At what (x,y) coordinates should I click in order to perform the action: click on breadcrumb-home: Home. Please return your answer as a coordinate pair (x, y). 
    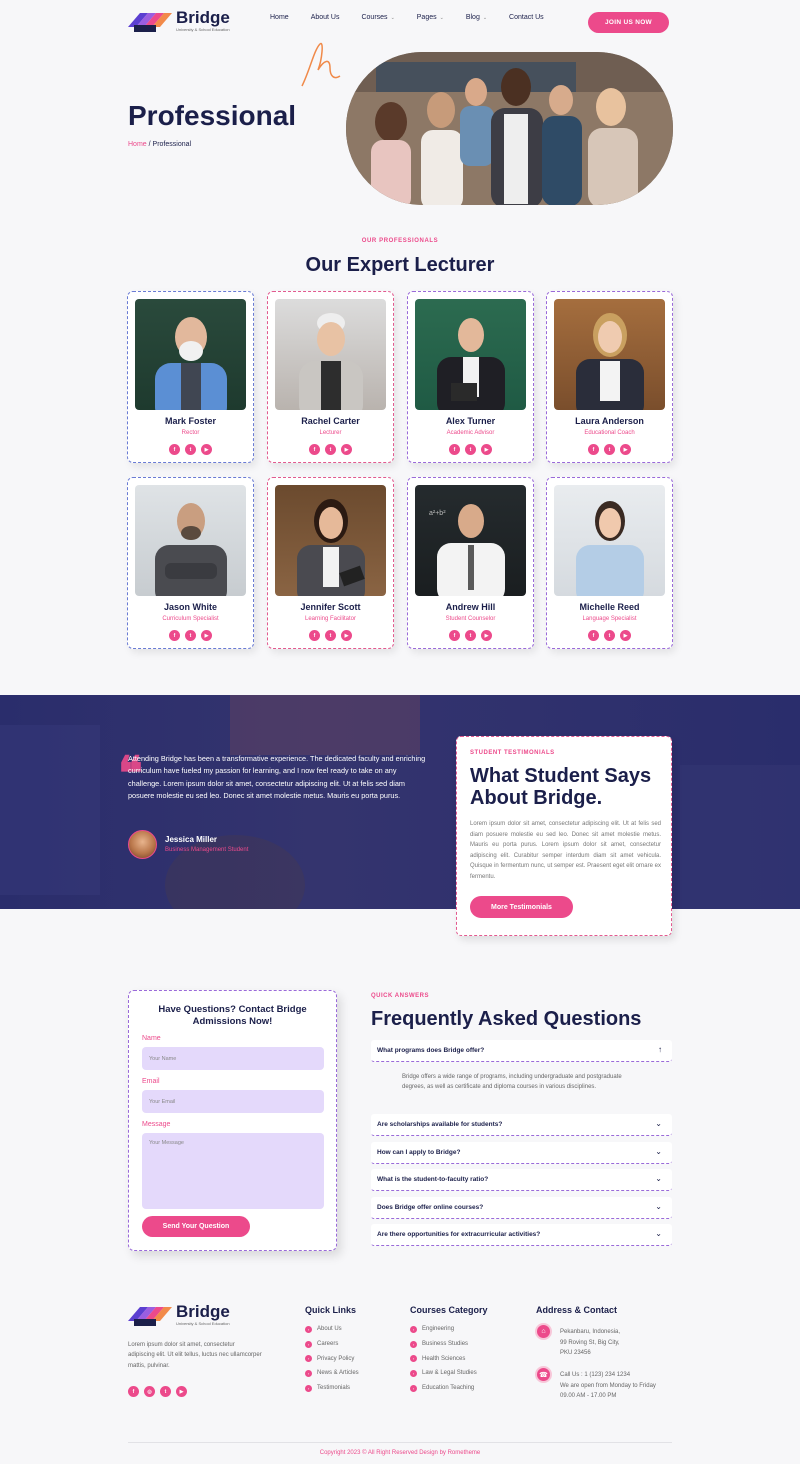
    Looking at the image, I should click on (137, 144).